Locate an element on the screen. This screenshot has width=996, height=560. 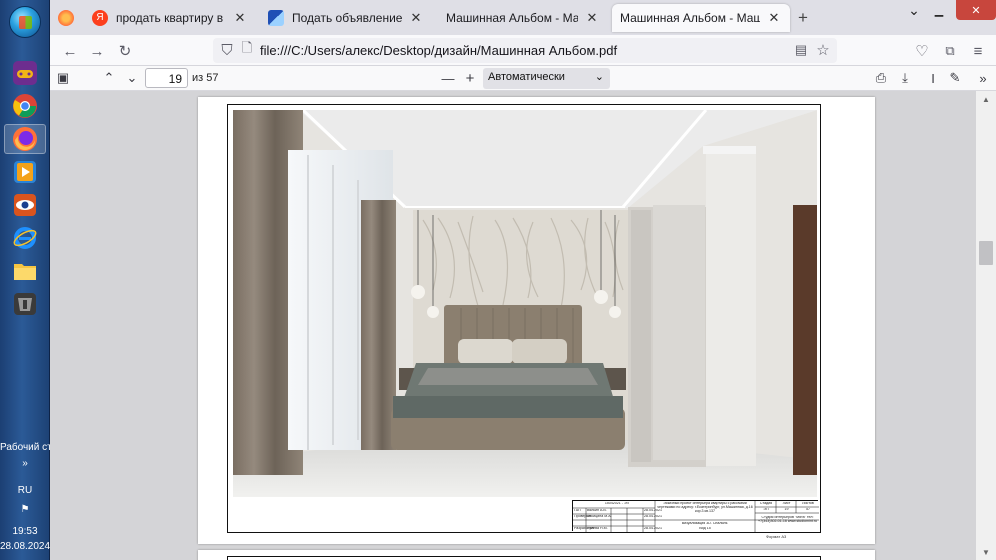
taskbar-gamepad-app is located at coordinates (25, 73).